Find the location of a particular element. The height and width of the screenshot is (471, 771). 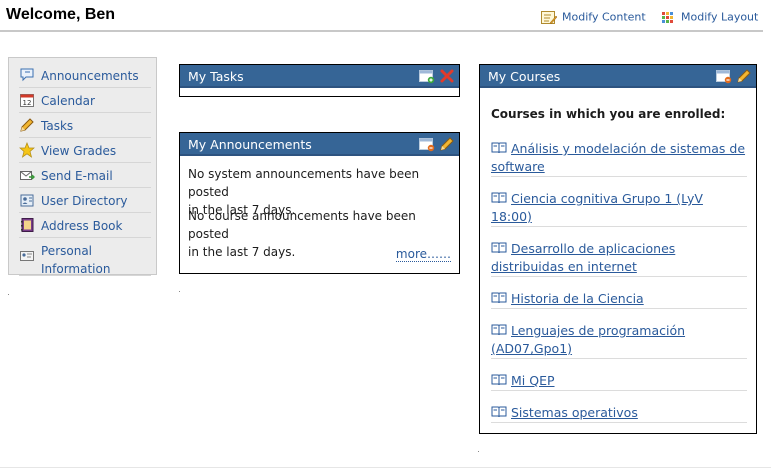

nav-item-calendar: 12 Calendar is located at coordinates (85, 101).